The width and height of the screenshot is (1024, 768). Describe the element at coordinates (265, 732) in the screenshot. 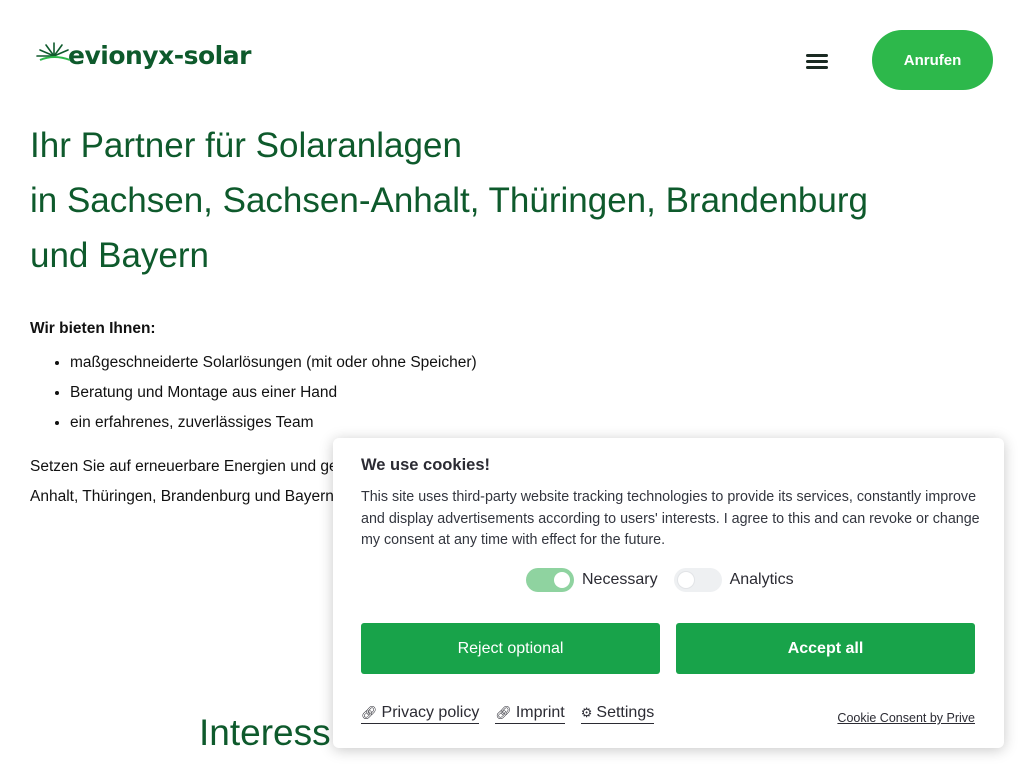

I see `interest-heading: Interess` at that location.